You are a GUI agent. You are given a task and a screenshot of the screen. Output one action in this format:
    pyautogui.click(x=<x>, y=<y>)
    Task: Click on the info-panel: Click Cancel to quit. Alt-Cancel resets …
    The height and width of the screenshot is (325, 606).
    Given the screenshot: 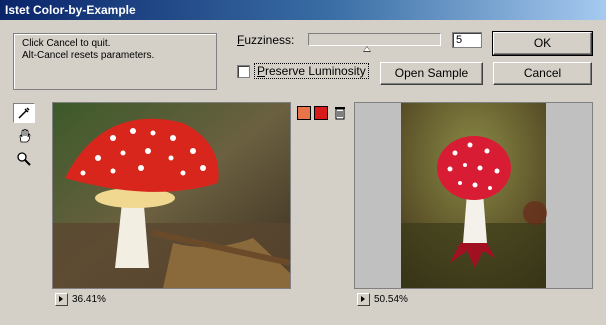 What is the action you would take?
    pyautogui.click(x=115, y=61)
    